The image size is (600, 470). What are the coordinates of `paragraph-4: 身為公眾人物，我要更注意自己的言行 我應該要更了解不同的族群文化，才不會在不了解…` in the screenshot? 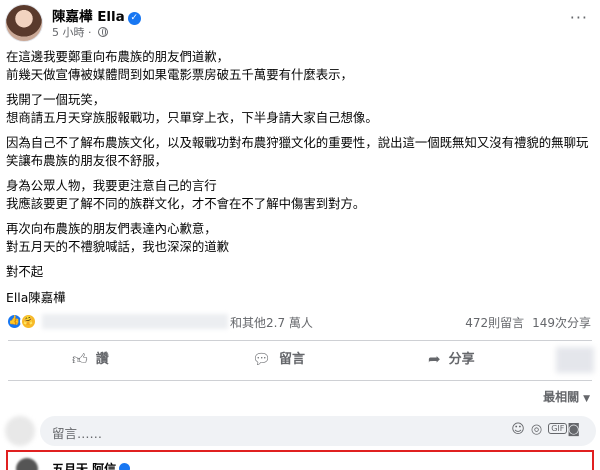 It's located at (301, 194).